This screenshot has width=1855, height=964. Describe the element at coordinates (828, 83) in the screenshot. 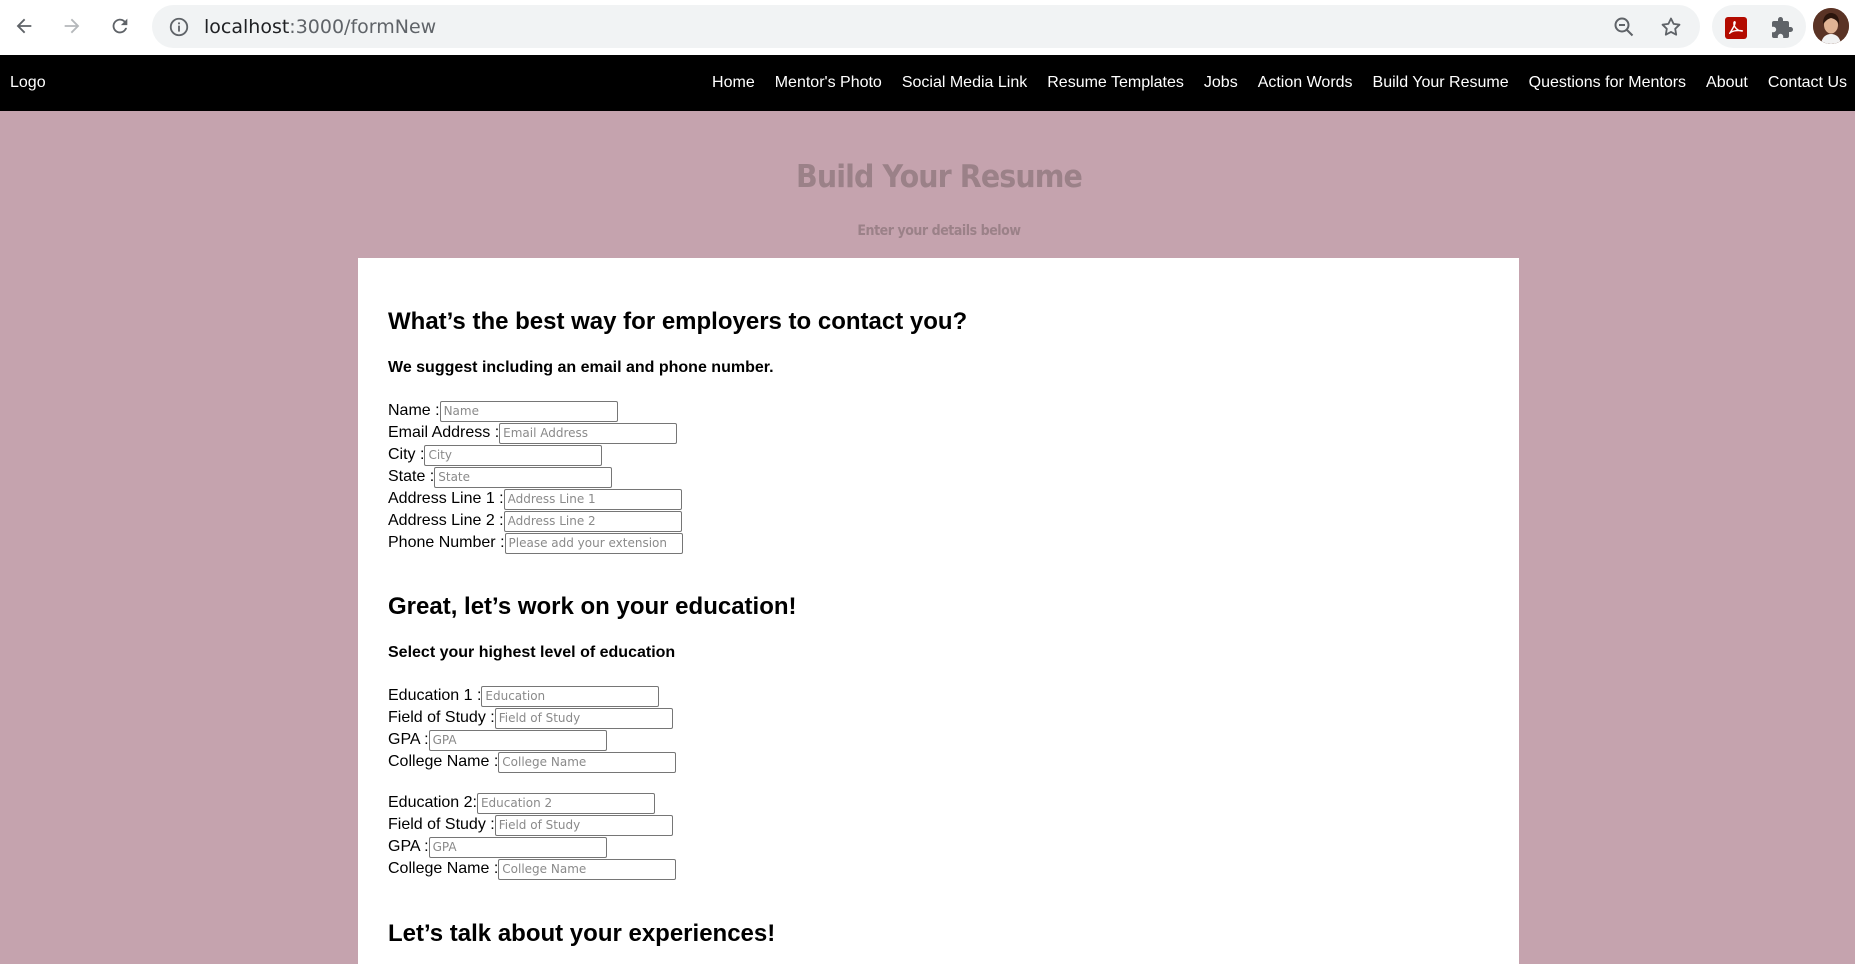

I see `nav-link-mentors-photo: Mentor's Photo` at that location.